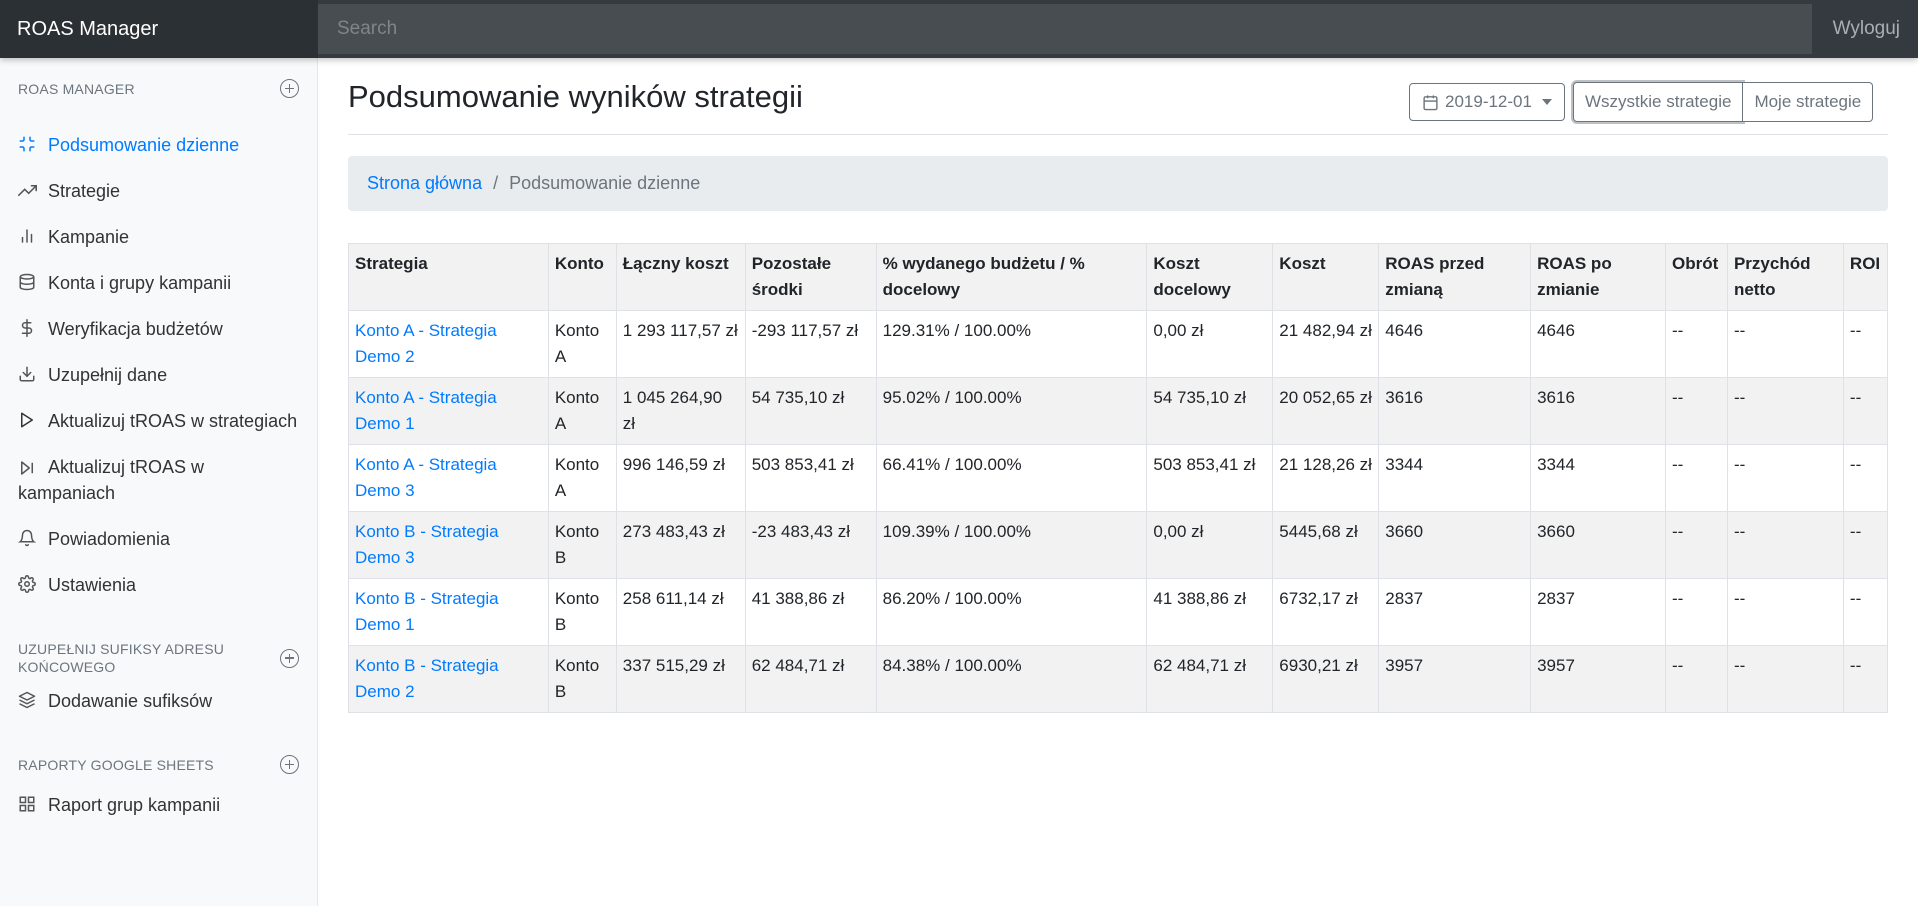 The width and height of the screenshot is (1918, 906). I want to click on sidebar-item-dodawanie-sufiksow: Dodawanie sufiksów, so click(158, 701).